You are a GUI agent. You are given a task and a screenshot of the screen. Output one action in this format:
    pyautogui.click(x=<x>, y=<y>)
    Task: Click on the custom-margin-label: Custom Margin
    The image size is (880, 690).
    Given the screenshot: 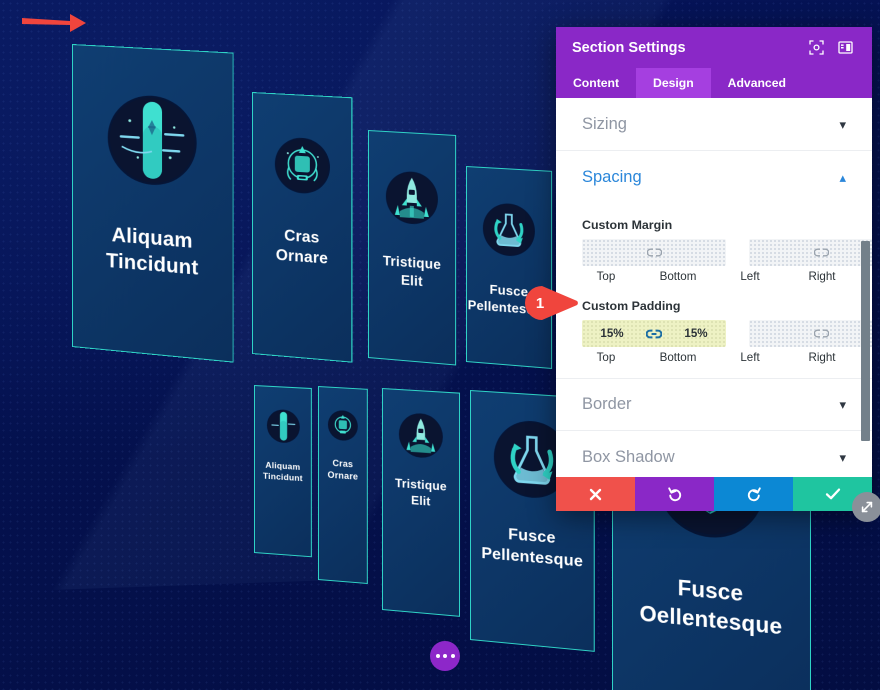 What is the action you would take?
    pyautogui.click(x=627, y=225)
    